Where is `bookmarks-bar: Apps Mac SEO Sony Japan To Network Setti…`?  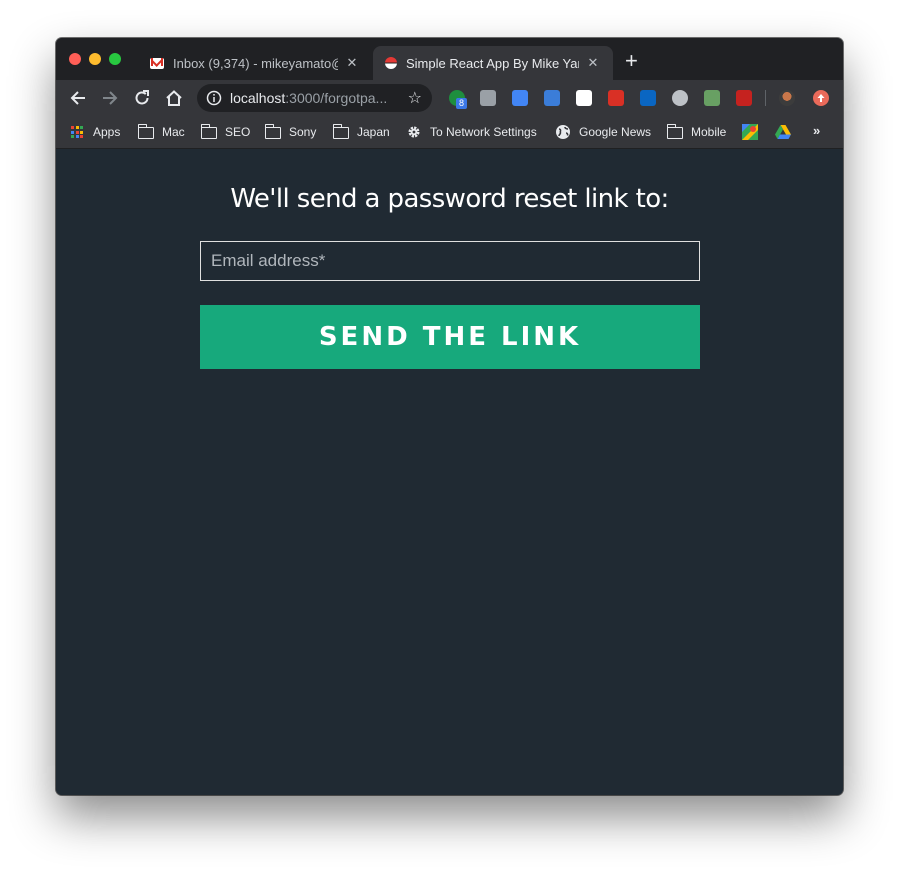
bookmarks-bar: Apps Mac SEO Sony Japan To Network Setti… is located at coordinates (449, 132).